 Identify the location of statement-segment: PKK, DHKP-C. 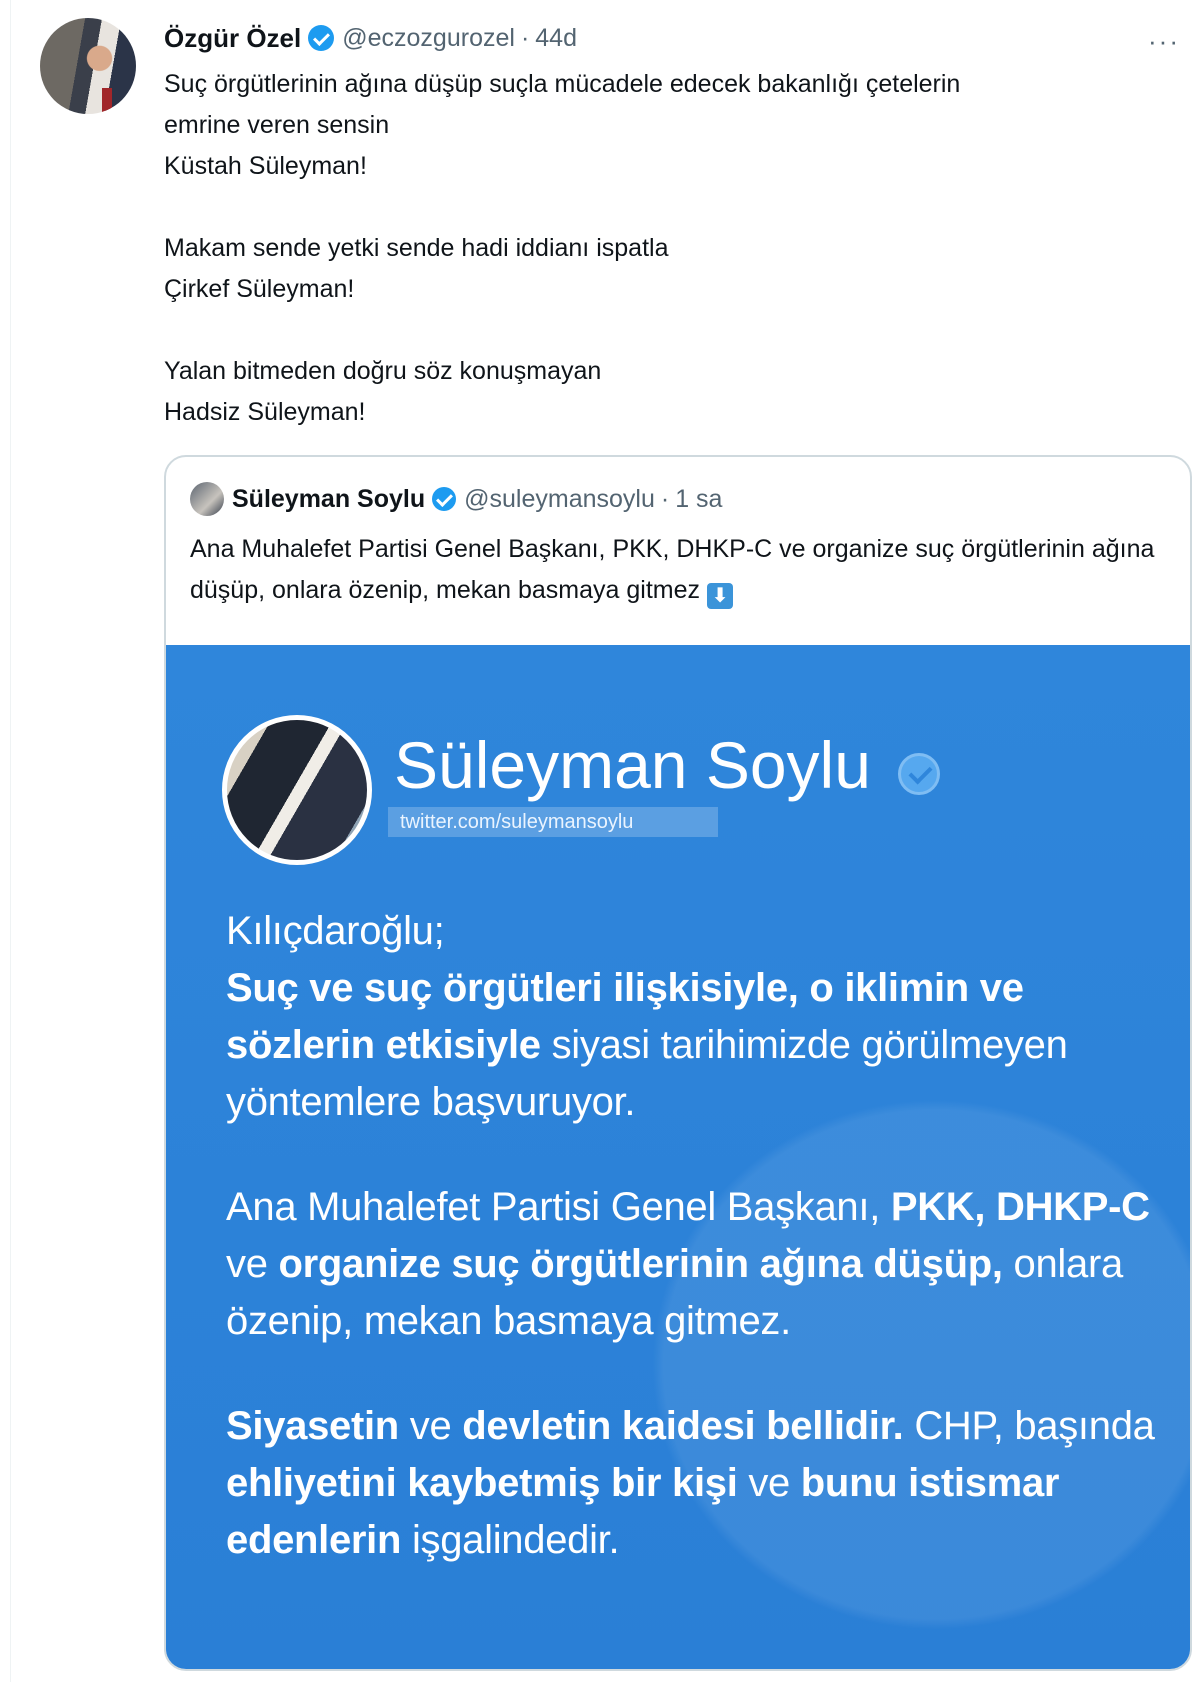
(1020, 1207).